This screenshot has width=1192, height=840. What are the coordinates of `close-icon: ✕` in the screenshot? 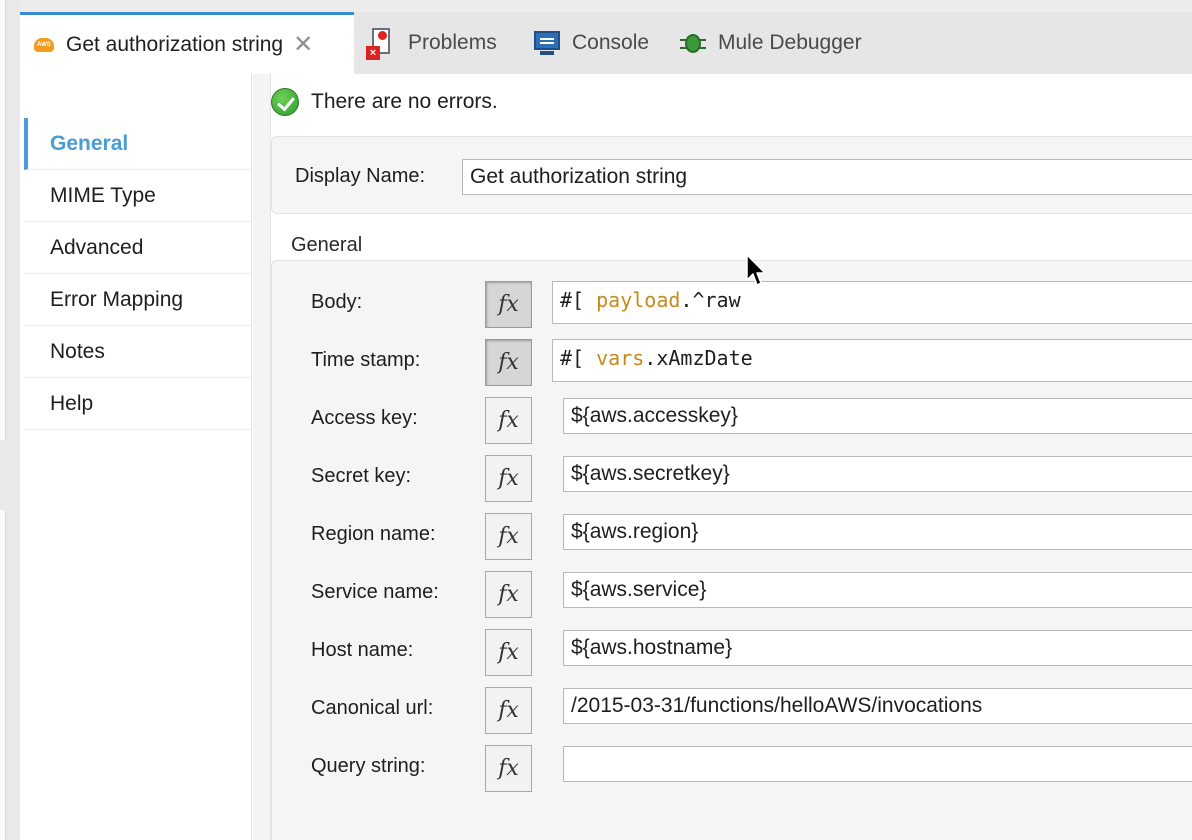 It's located at (303, 44).